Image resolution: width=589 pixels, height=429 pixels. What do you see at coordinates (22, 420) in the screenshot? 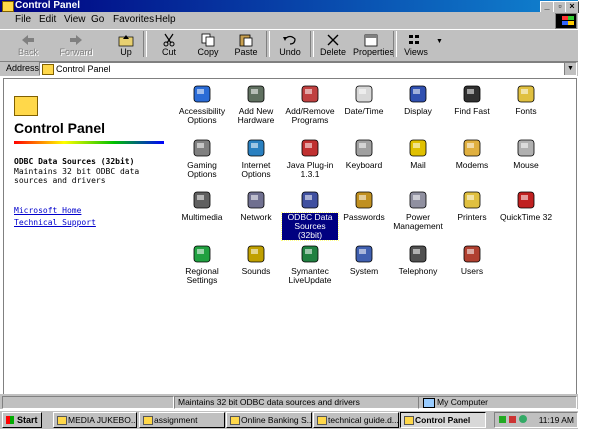
I see `start-button: Start` at bounding box center [22, 420].